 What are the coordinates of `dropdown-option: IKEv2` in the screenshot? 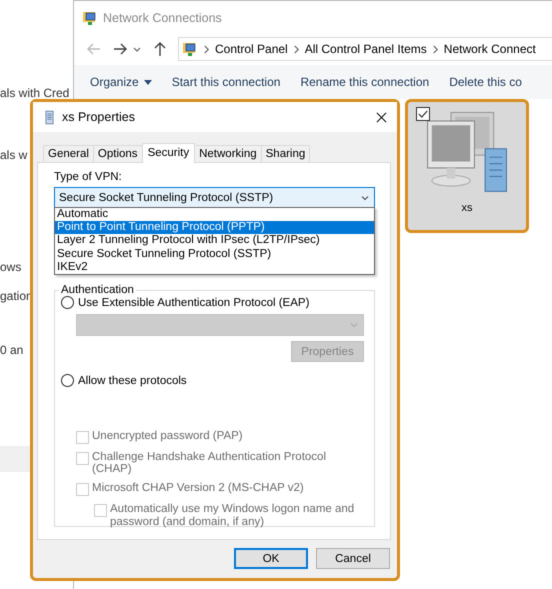 It's located at (214, 267).